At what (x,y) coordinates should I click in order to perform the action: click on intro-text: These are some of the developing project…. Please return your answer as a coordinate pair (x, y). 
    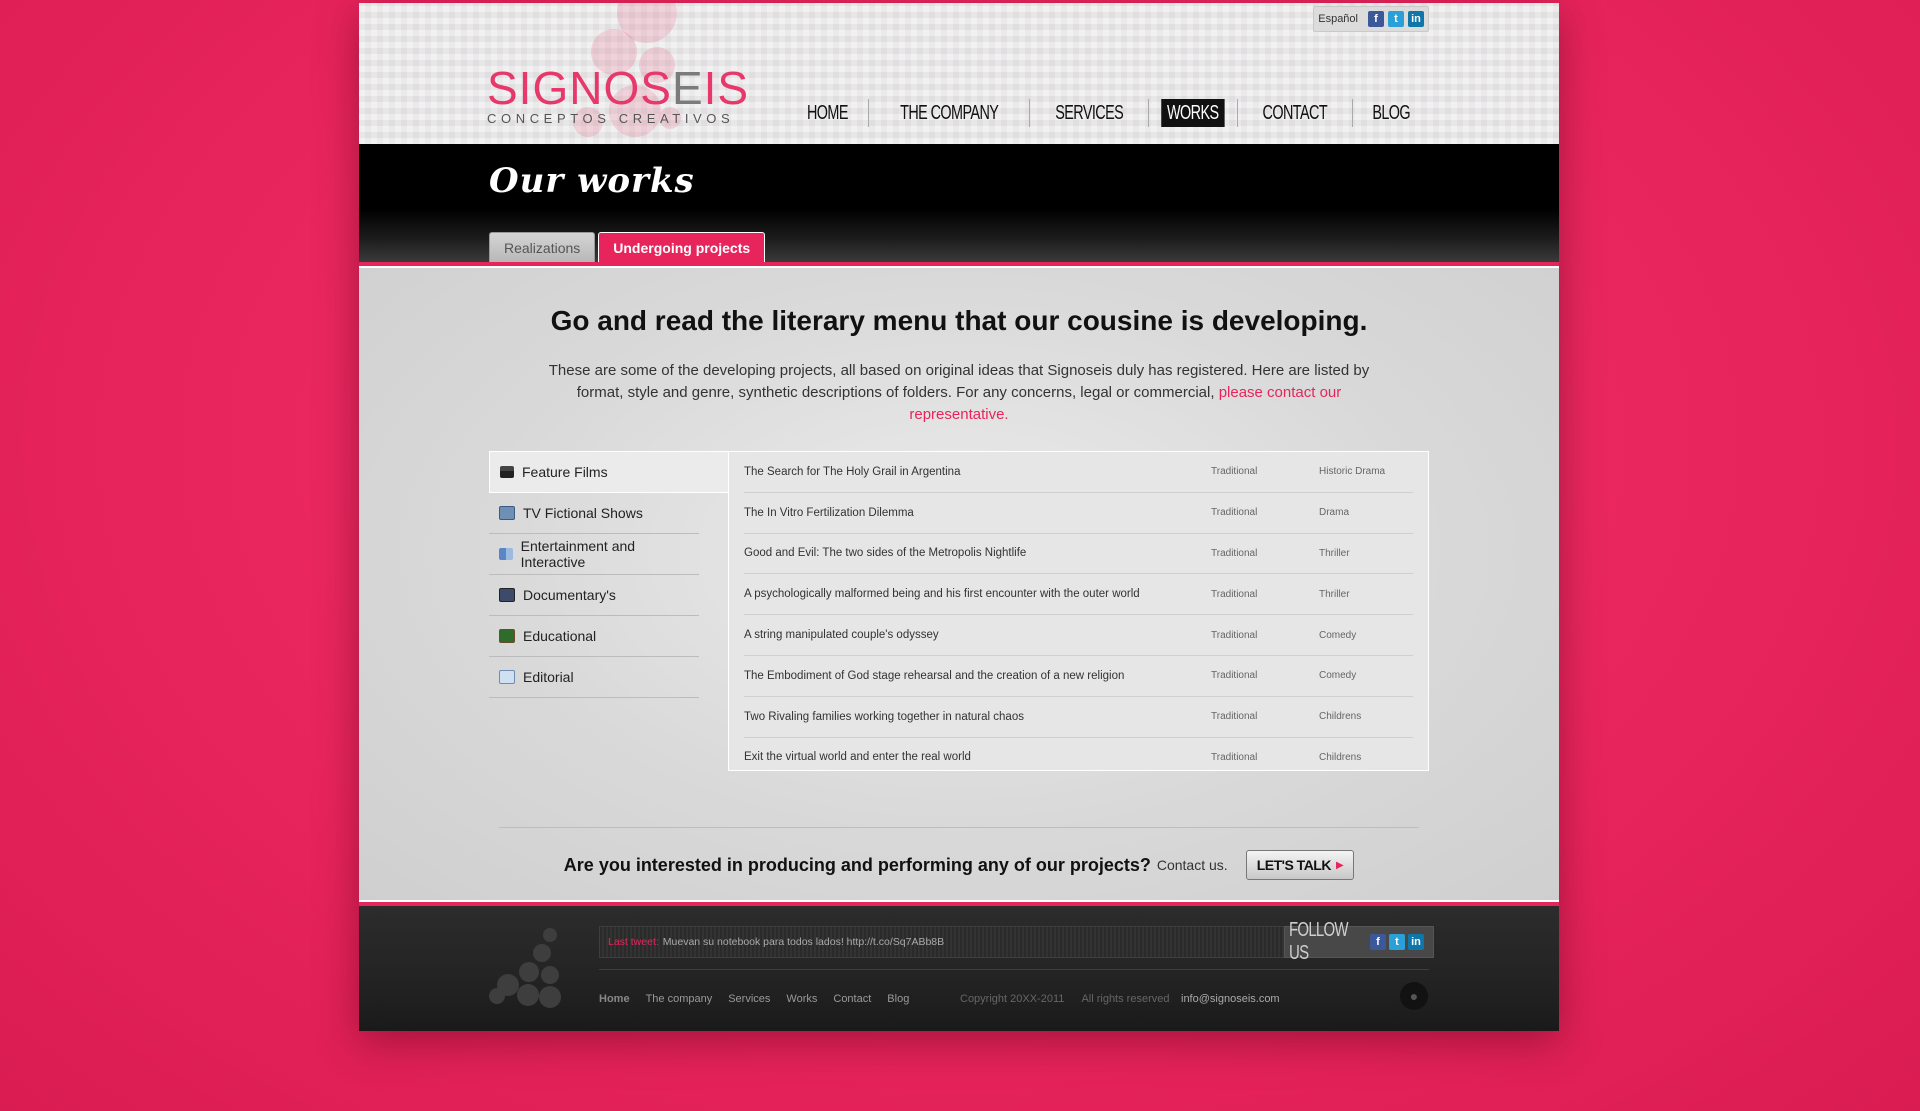
    Looking at the image, I should click on (959, 393).